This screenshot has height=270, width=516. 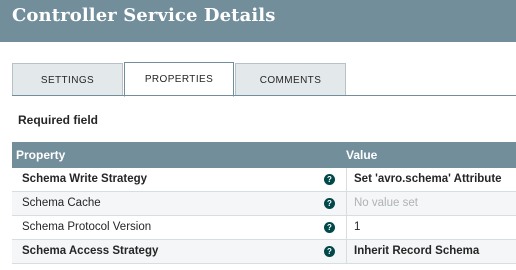 I want to click on table-header: Property Value, so click(x=264, y=155).